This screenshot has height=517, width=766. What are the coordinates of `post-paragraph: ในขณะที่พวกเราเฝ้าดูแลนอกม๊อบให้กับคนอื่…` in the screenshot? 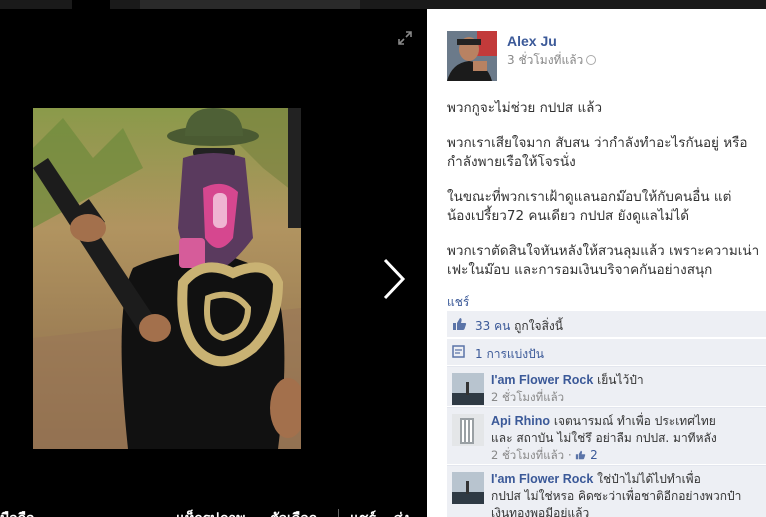 It's located at (606, 207).